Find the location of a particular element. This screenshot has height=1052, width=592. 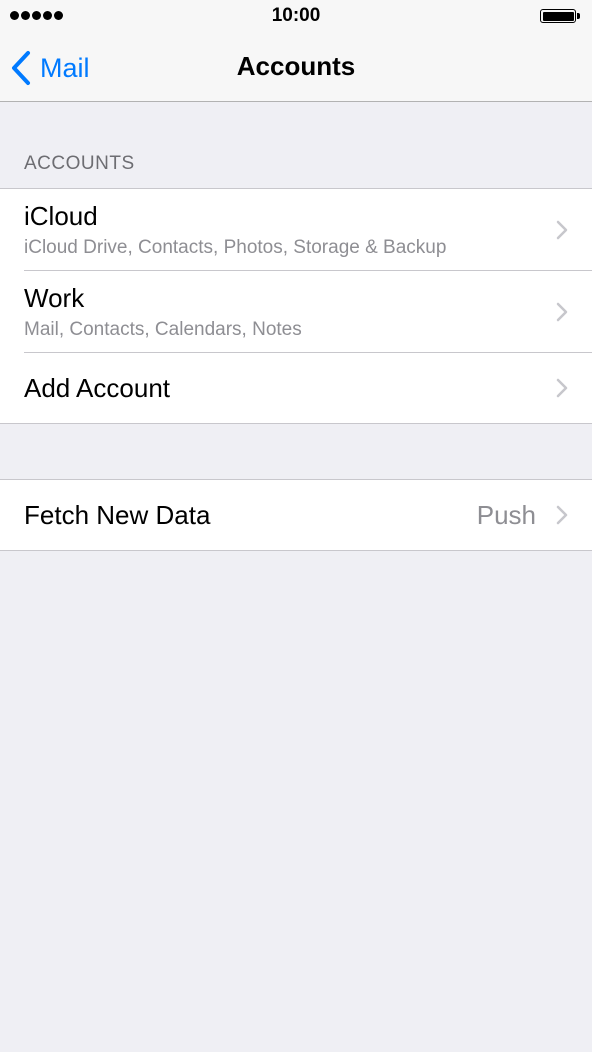

navigation-bar: Mail Accounts is located at coordinates (296, 68).